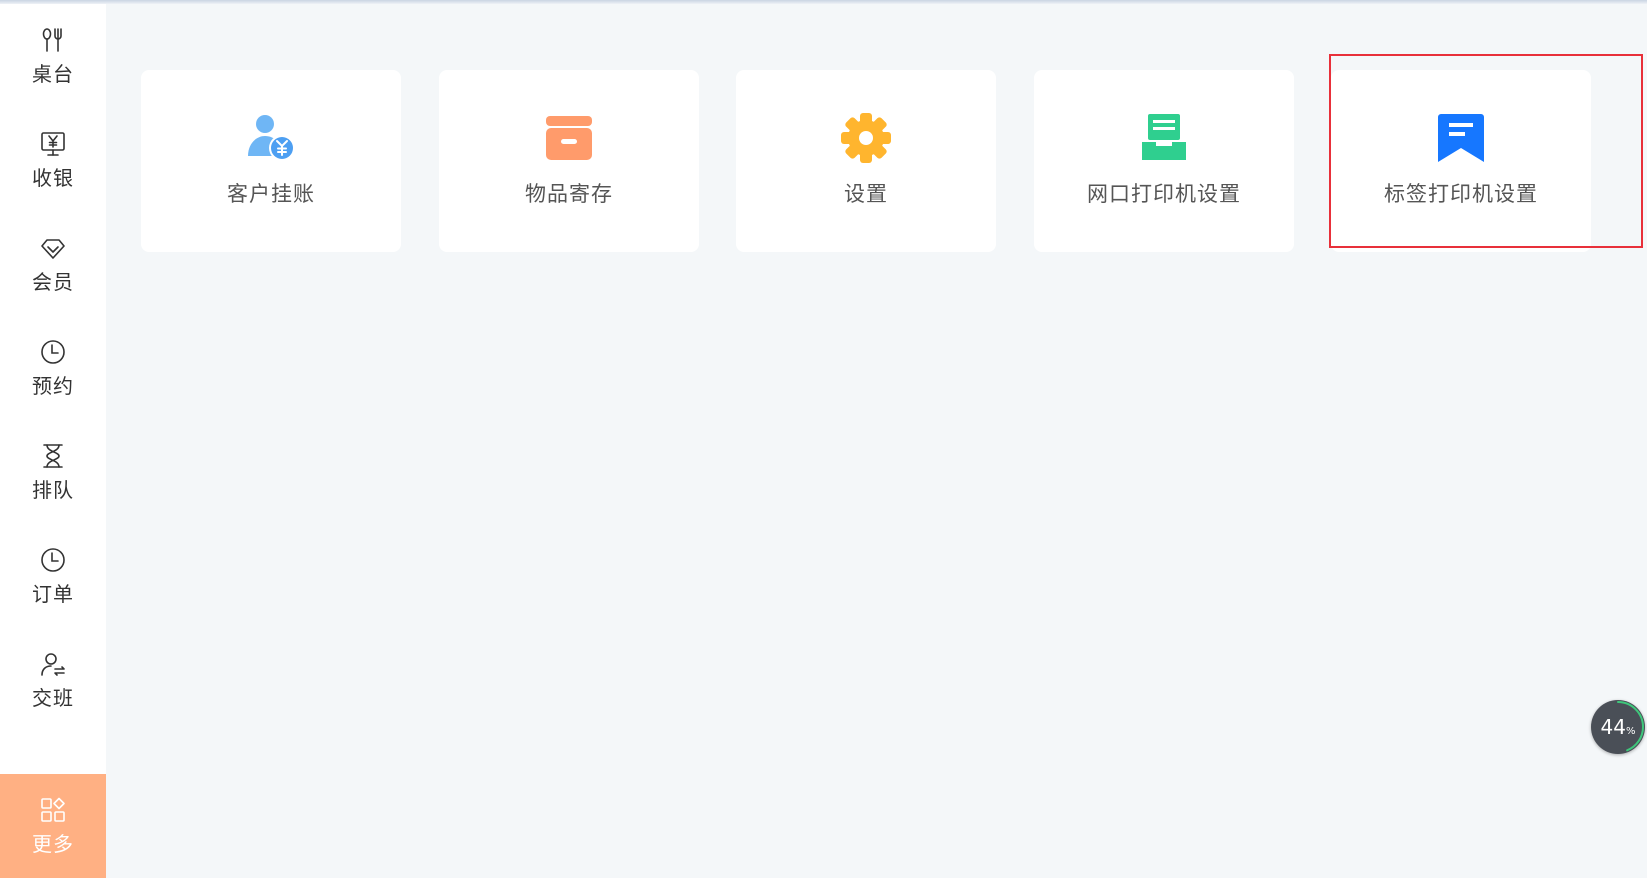  What do you see at coordinates (53, 697) in the screenshot?
I see `sidebar-item-label: 交班` at bounding box center [53, 697].